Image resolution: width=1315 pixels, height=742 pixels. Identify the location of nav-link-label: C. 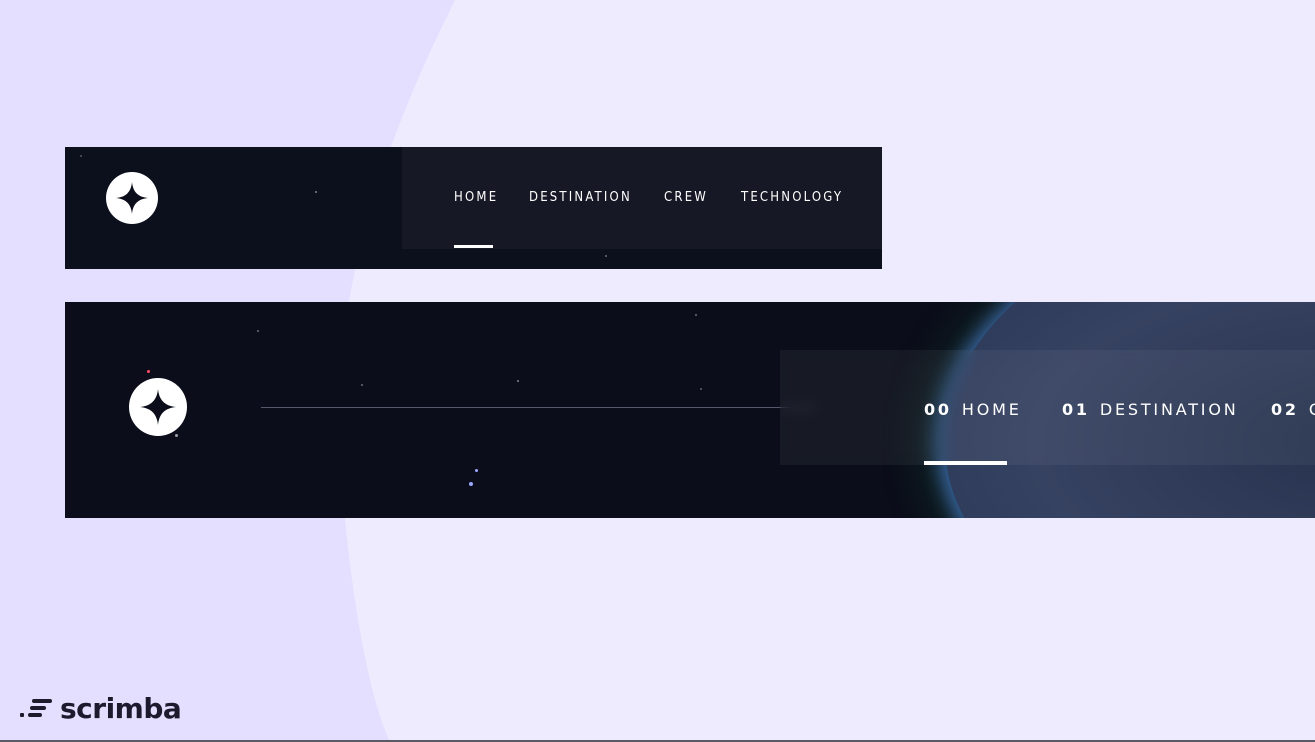
(1312, 409).